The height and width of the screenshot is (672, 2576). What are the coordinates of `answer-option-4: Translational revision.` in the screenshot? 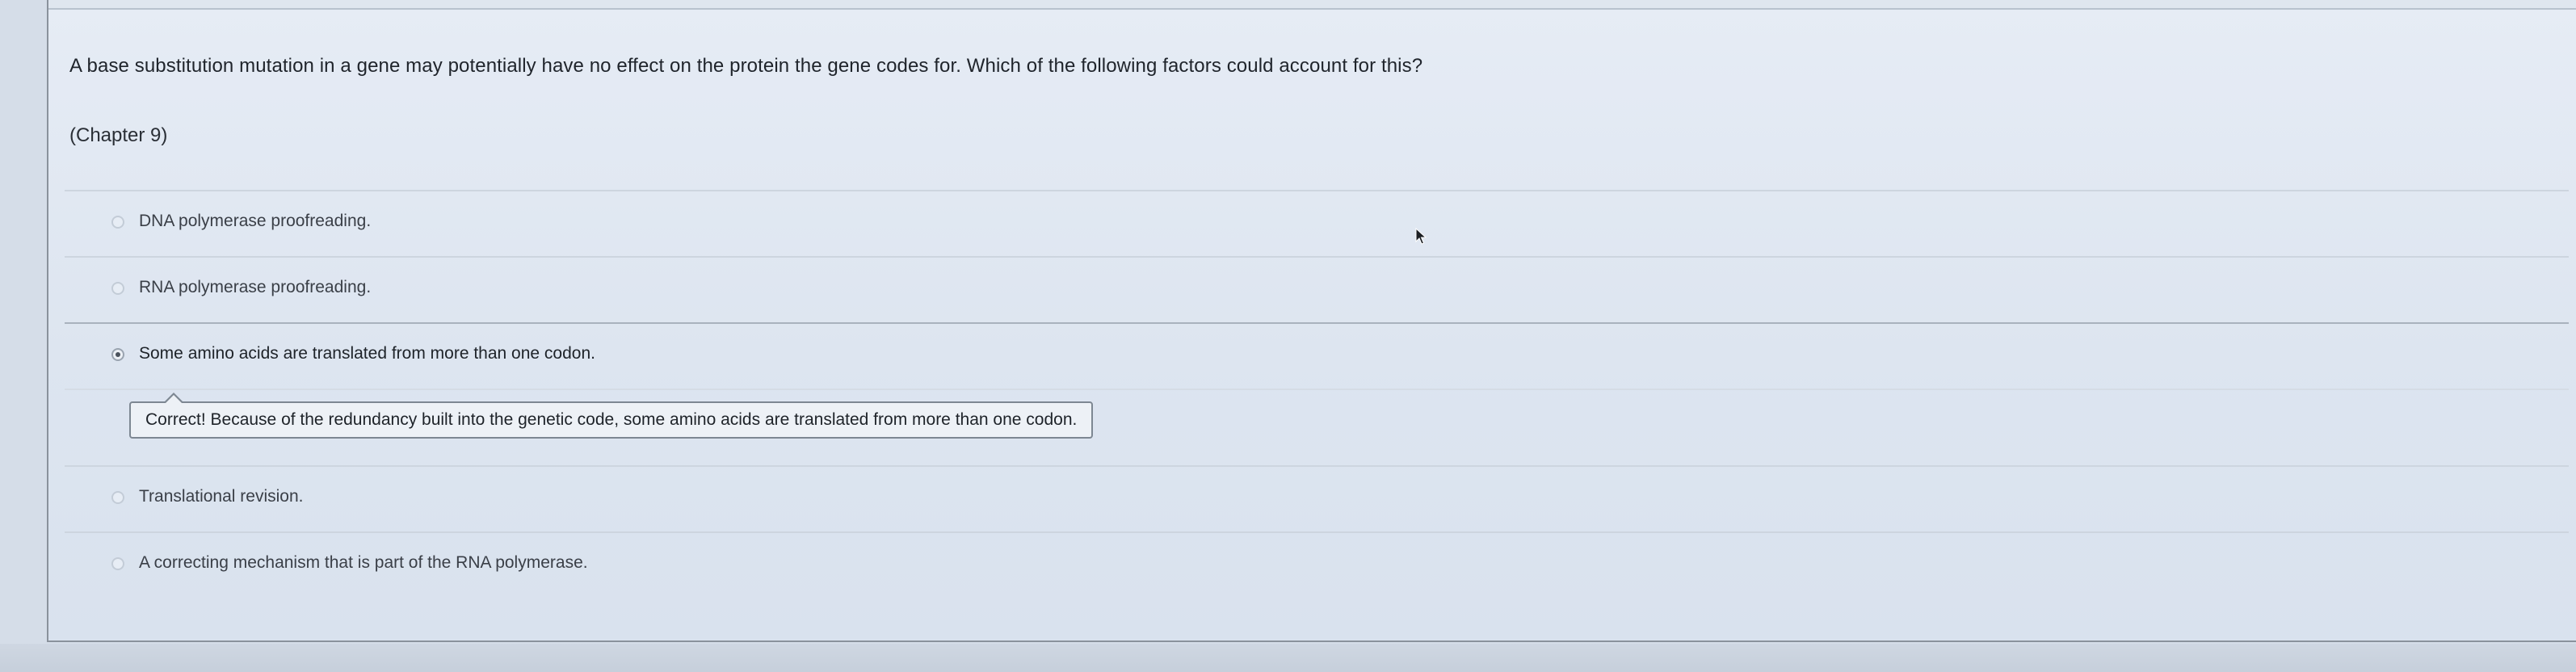 It's located at (1317, 498).